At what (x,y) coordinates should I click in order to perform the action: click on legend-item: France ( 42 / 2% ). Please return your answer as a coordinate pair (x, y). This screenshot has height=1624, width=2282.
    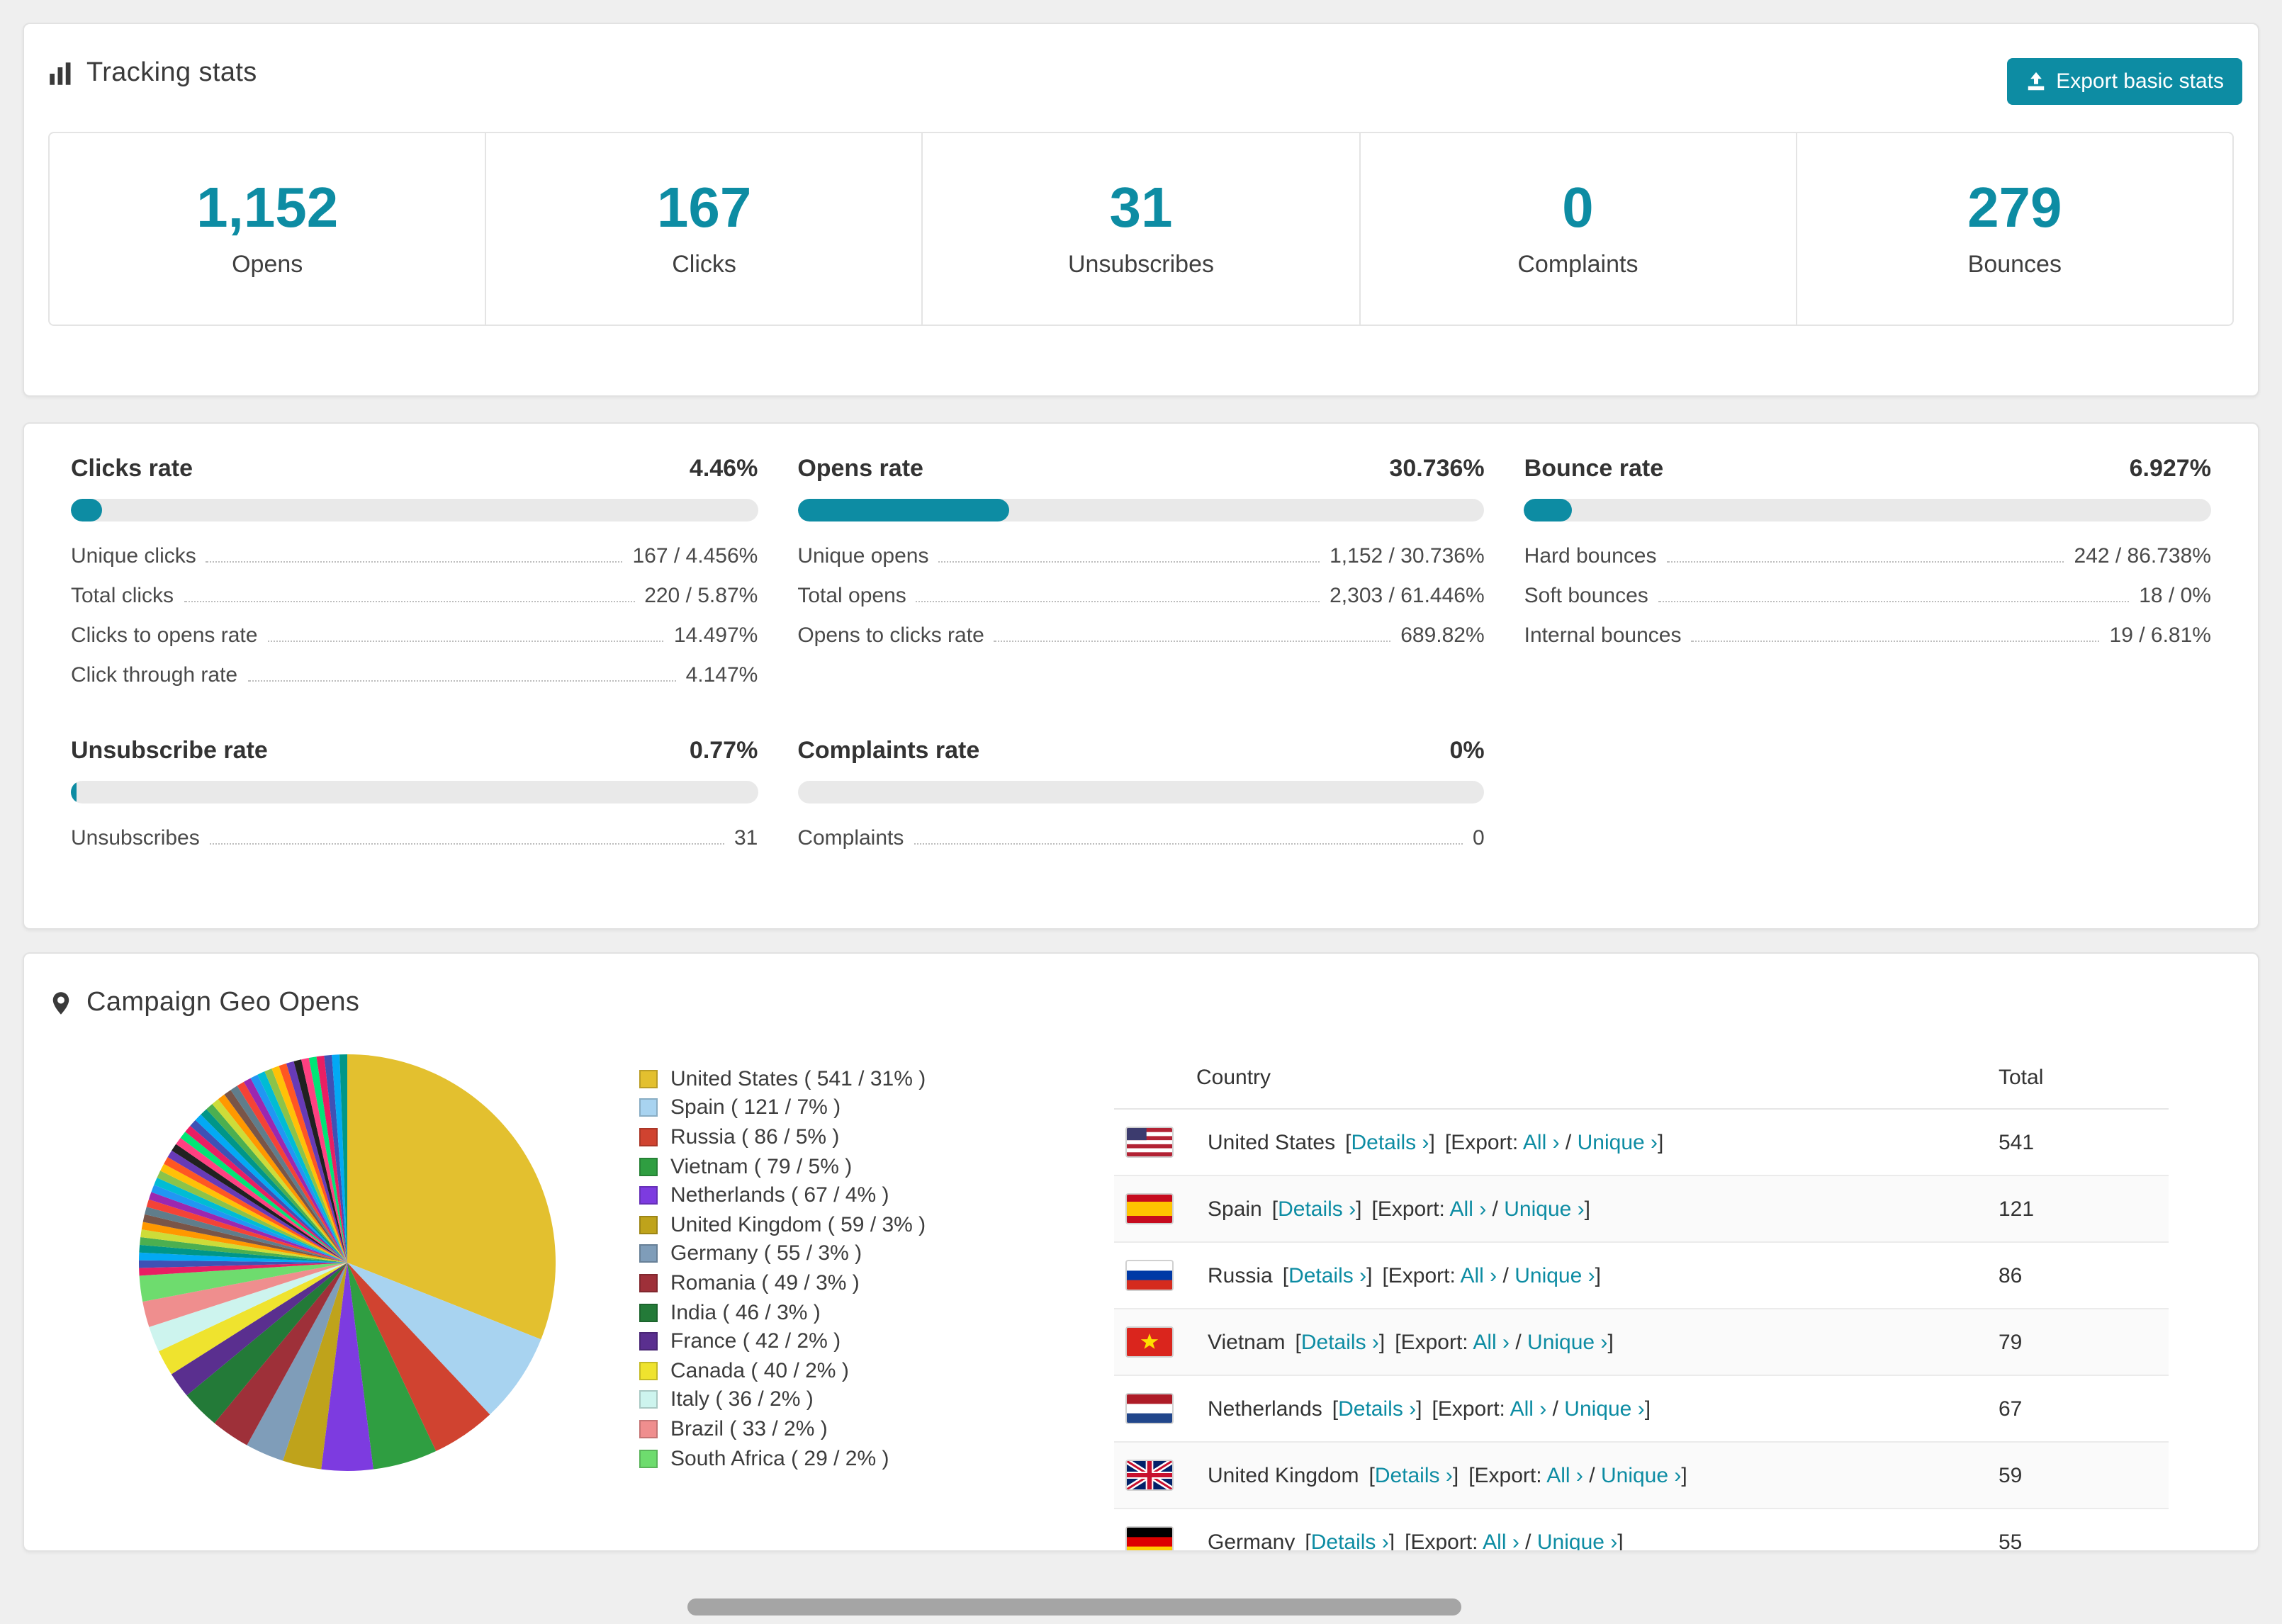
    Looking at the image, I should click on (806, 1341).